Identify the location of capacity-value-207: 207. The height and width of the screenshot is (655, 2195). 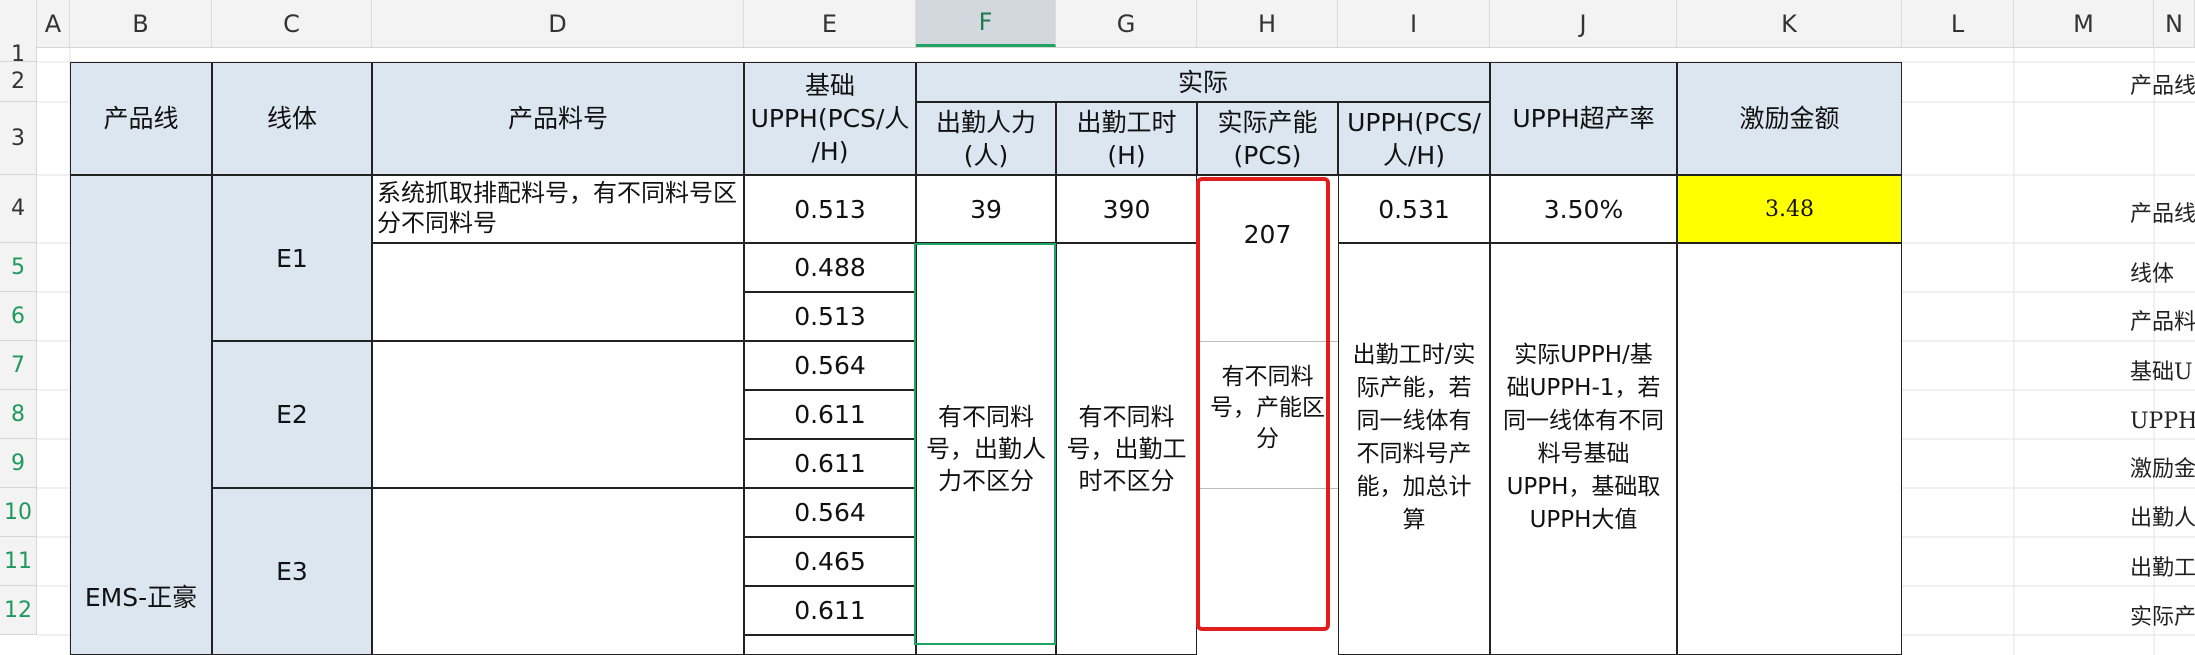
(1267, 258).